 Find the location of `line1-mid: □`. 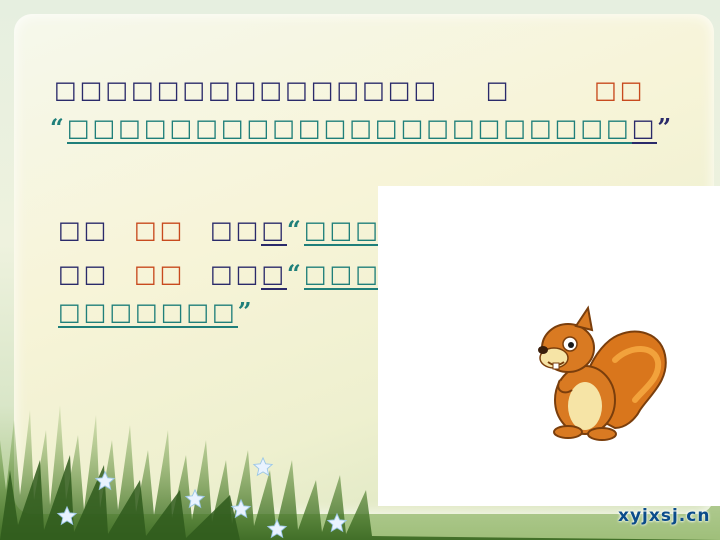

line1-mid: □ is located at coordinates (498, 90).